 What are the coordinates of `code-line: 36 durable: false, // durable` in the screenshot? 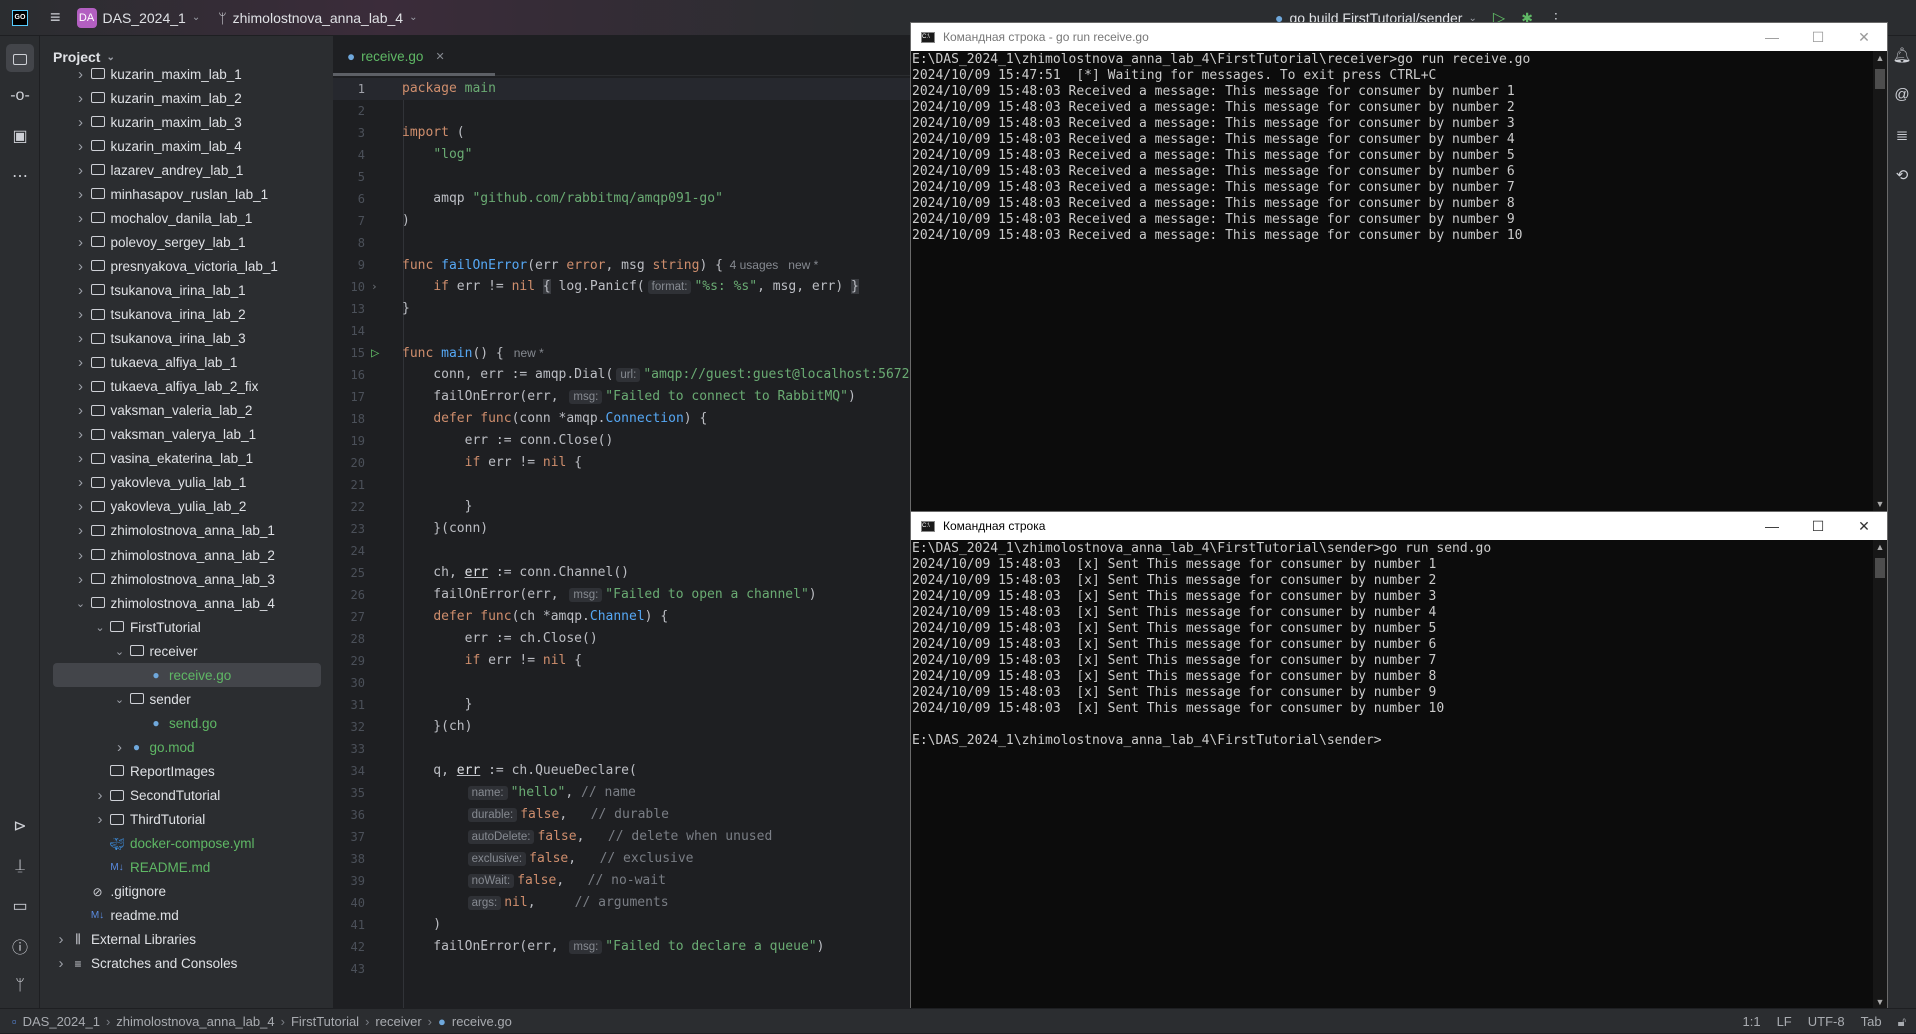 It's located at (622, 815).